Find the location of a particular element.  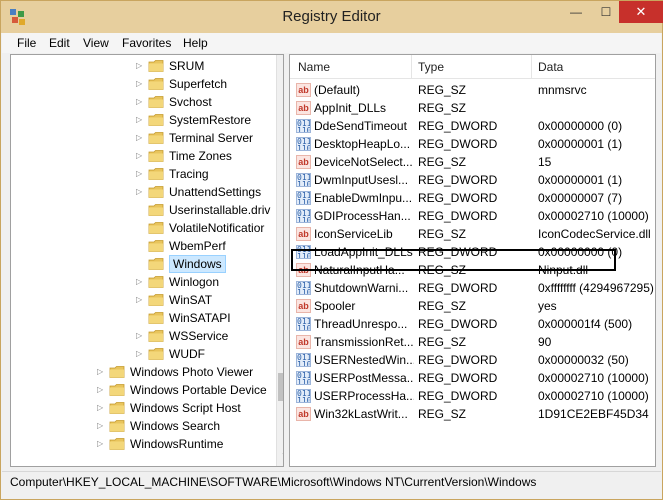

column-header-name: Name is located at coordinates (314, 67).